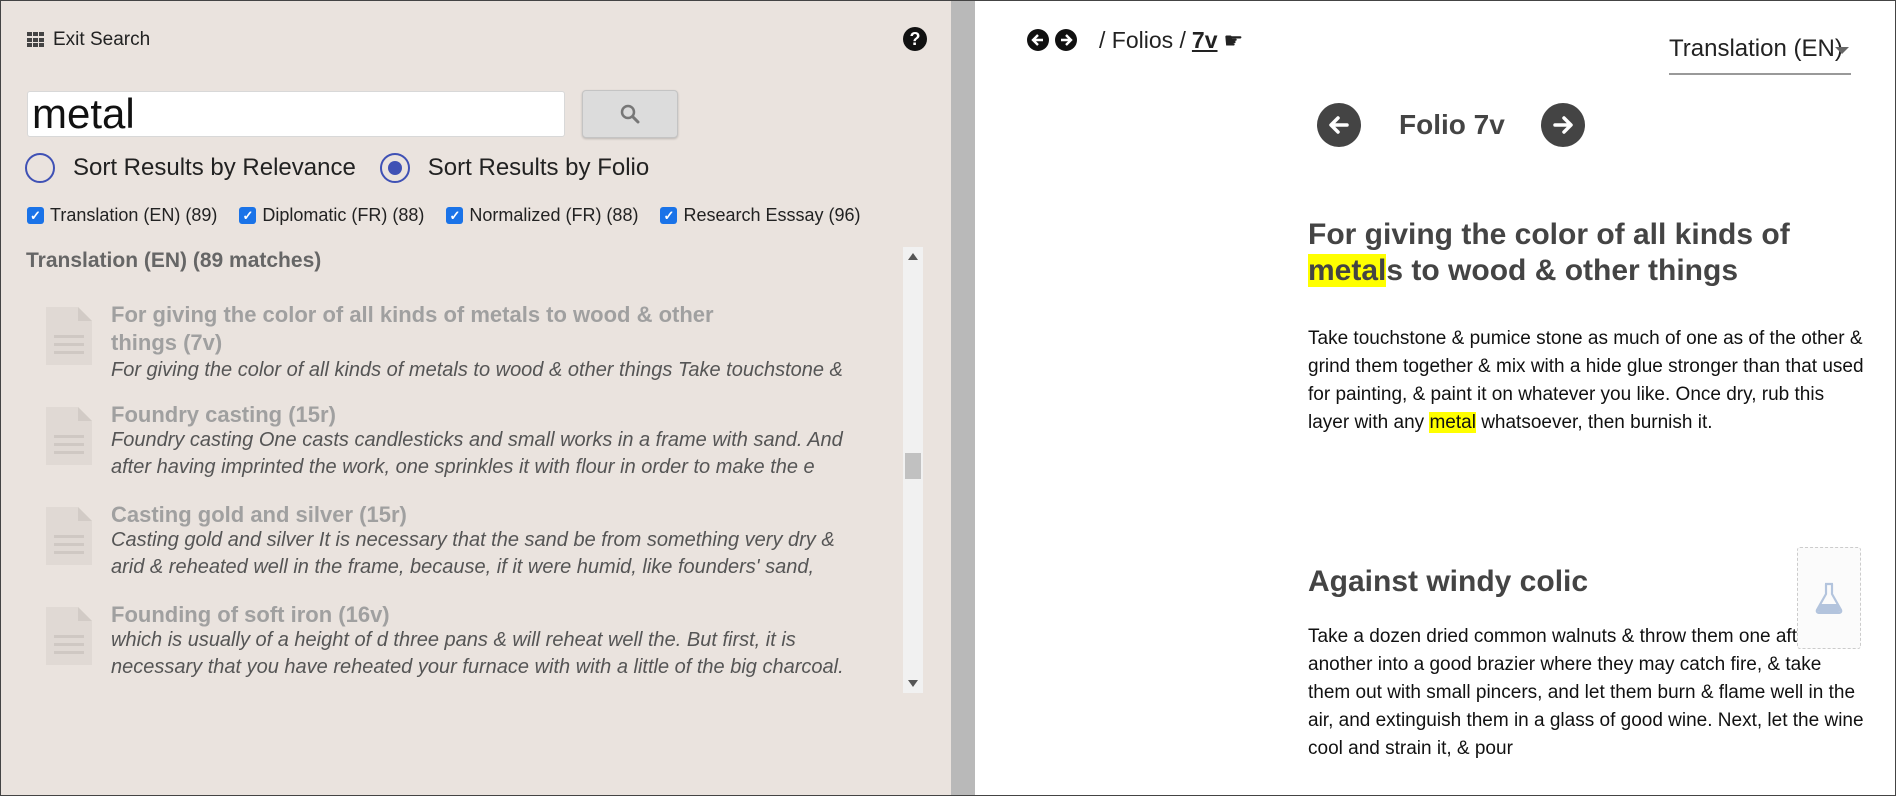  What do you see at coordinates (1234, 41) in the screenshot?
I see `pointing-hand-icon: ☛` at bounding box center [1234, 41].